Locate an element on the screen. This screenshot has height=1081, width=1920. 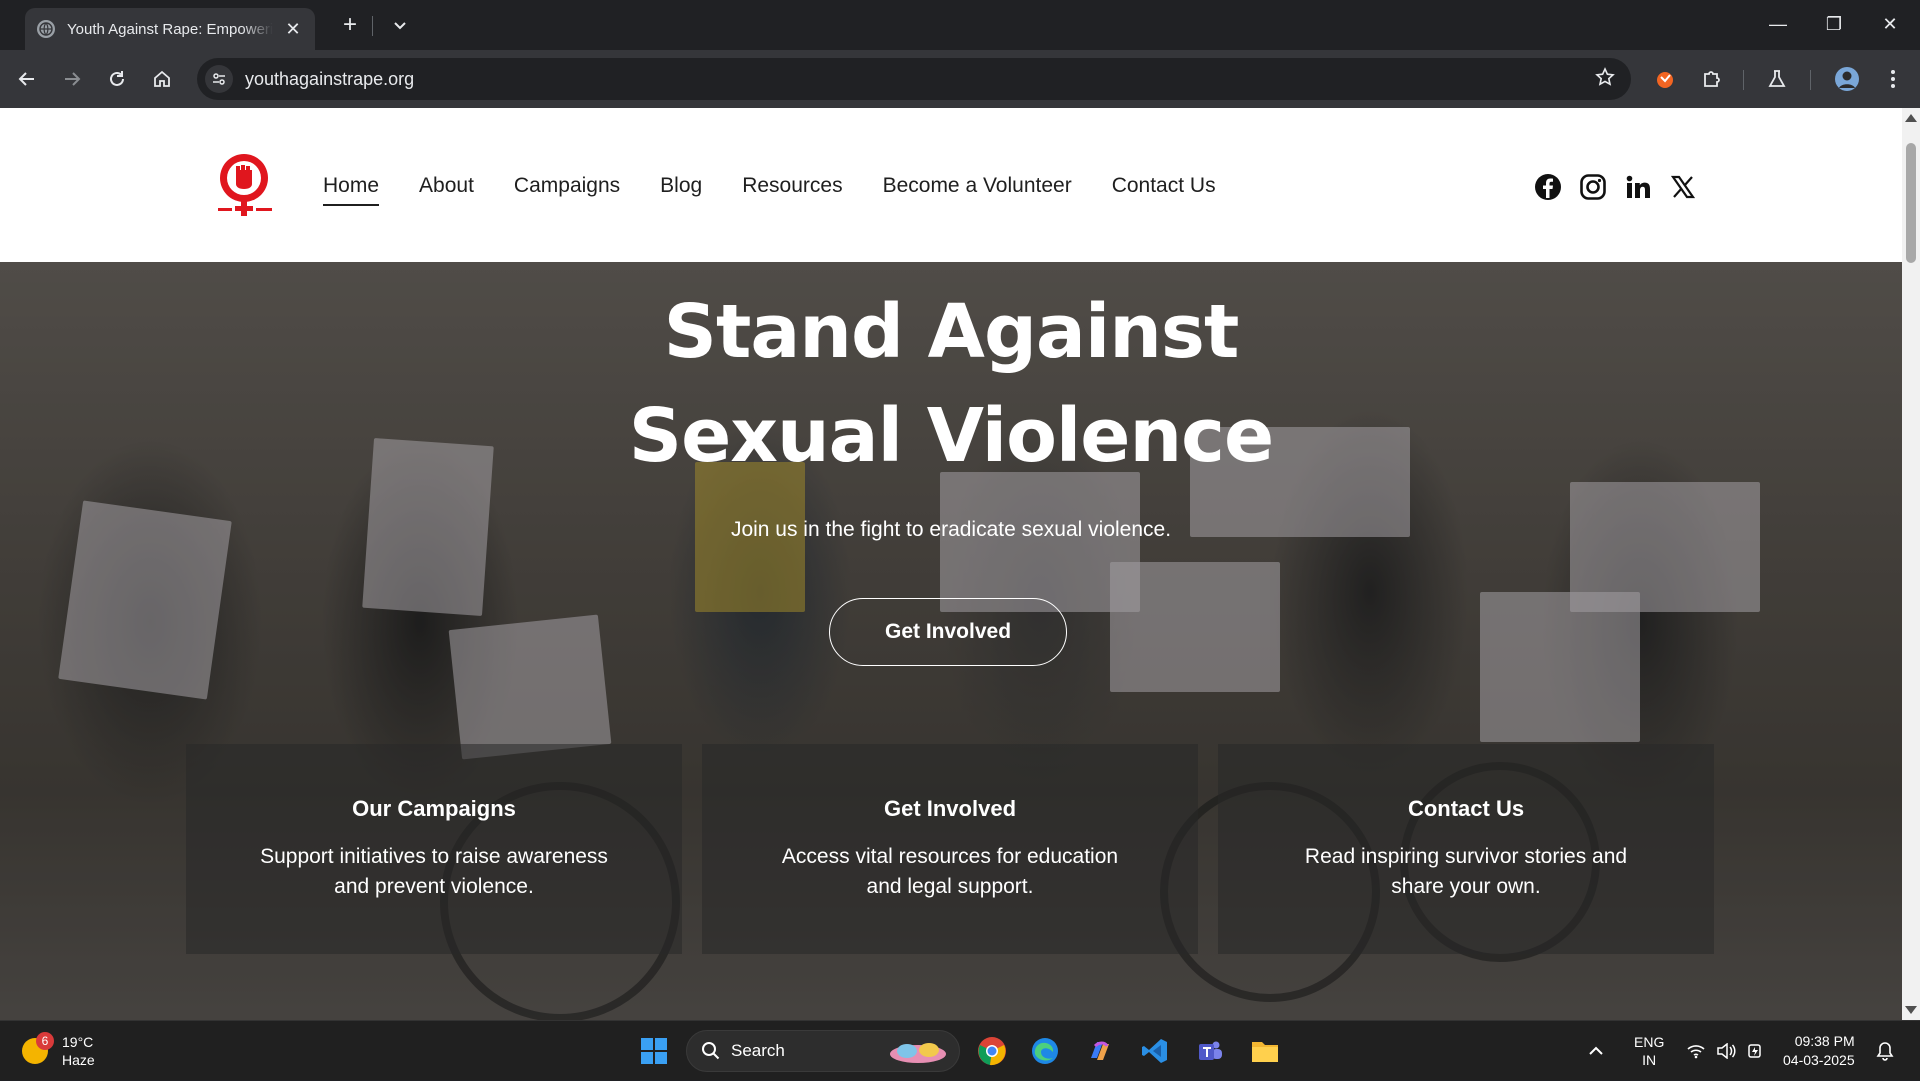
arrow-right-icon is located at coordinates (73, 79).